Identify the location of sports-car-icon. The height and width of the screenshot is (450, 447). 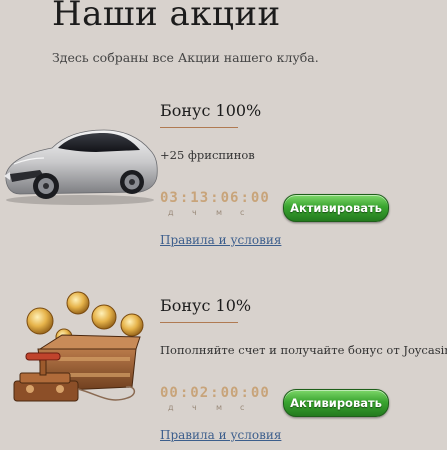
(81, 167).